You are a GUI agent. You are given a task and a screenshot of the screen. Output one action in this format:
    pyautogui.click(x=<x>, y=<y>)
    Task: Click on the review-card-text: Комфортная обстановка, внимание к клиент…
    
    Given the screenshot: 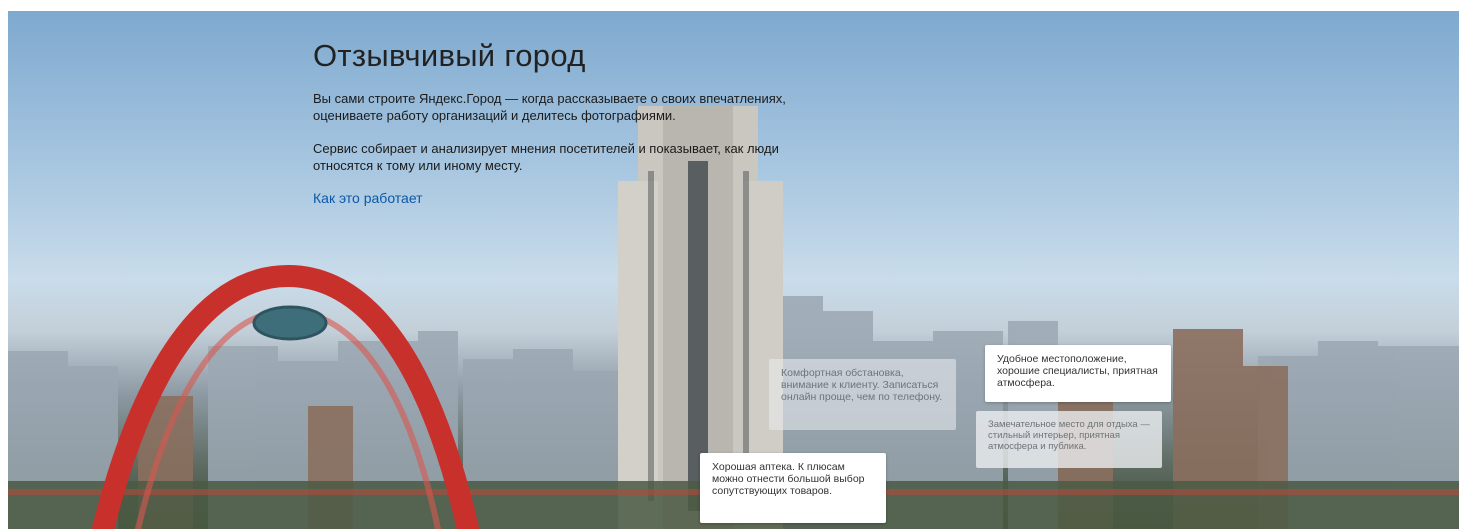 What is the action you would take?
    pyautogui.click(x=862, y=385)
    